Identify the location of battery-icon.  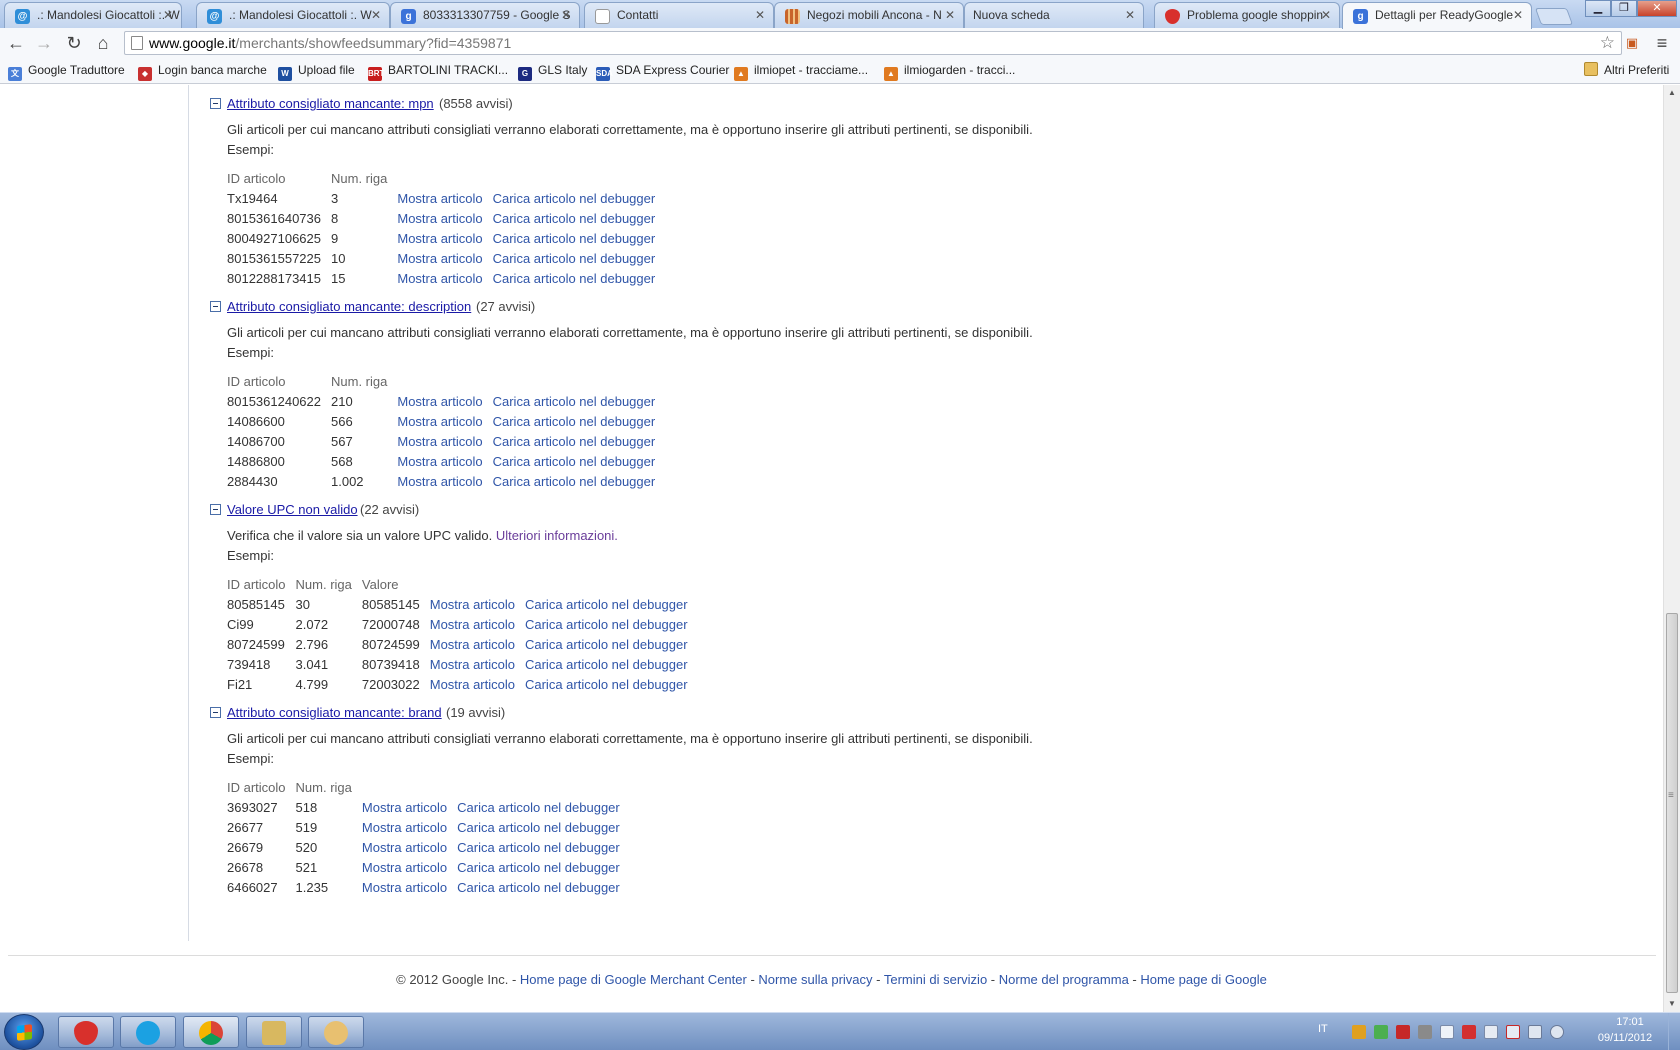
(1535, 1032).